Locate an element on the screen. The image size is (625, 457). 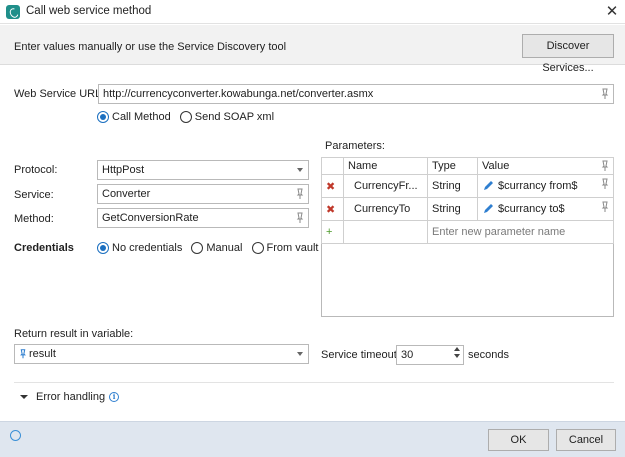
new-parameter-row: + Enter new parameter name is located at coordinates (467, 232).